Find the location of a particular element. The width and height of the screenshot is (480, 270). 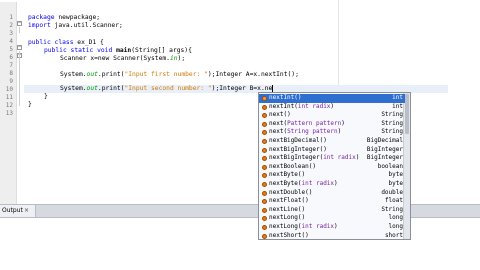

completion-item-type: BigDecimal is located at coordinates (384, 140).